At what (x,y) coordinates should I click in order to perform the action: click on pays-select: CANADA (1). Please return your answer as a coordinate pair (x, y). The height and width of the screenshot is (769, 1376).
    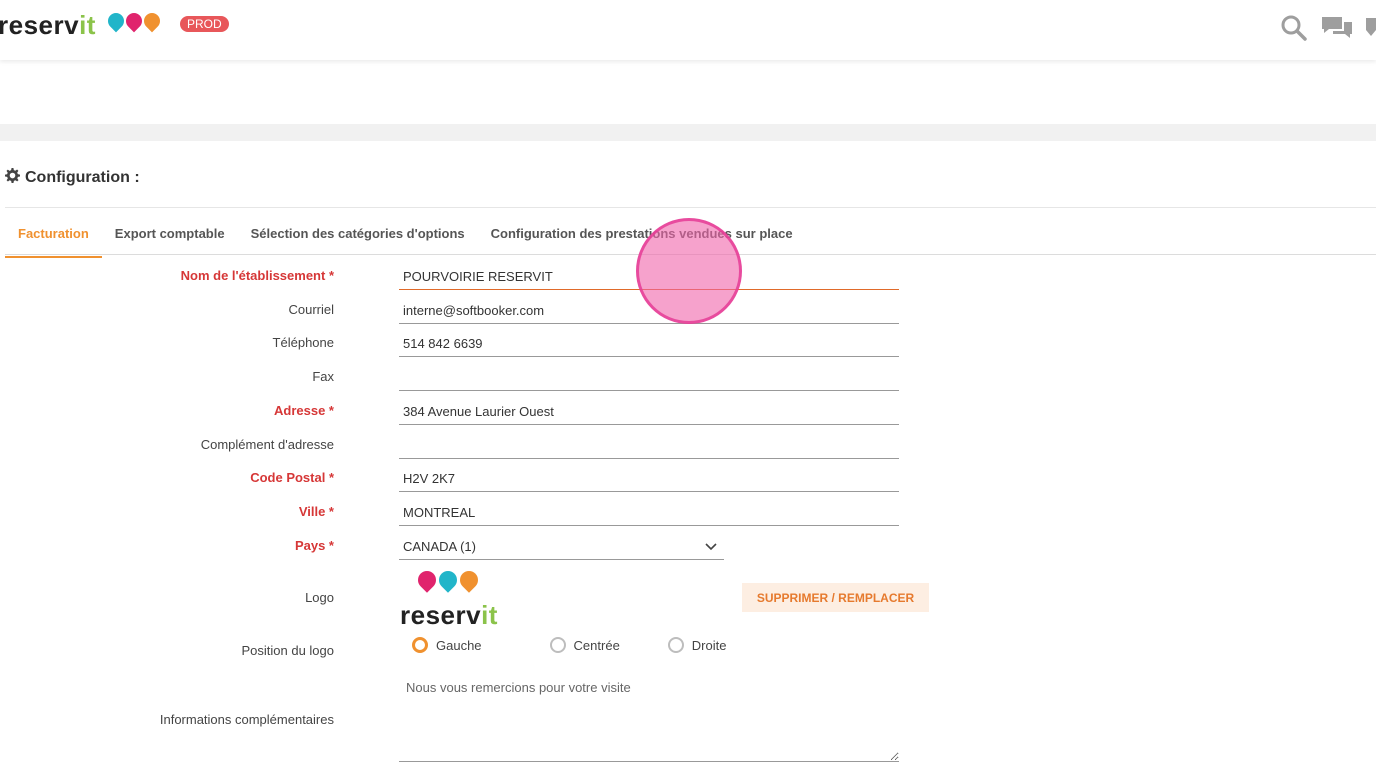
    Looking at the image, I should click on (561, 547).